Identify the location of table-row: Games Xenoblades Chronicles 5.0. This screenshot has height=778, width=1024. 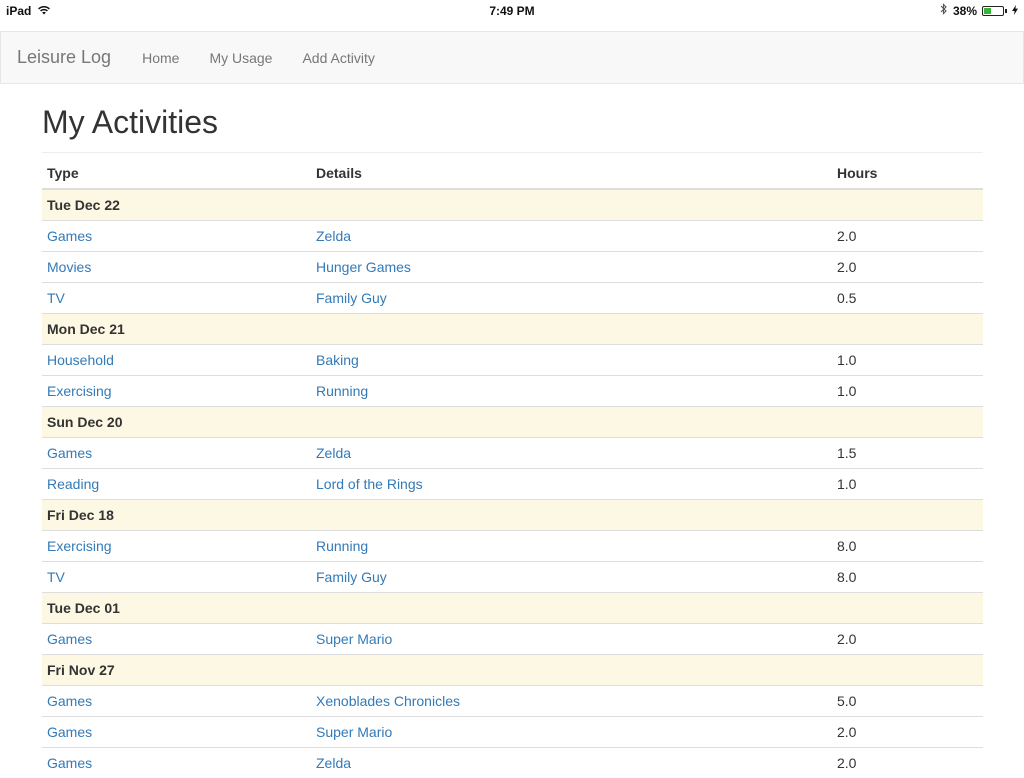
(512, 701).